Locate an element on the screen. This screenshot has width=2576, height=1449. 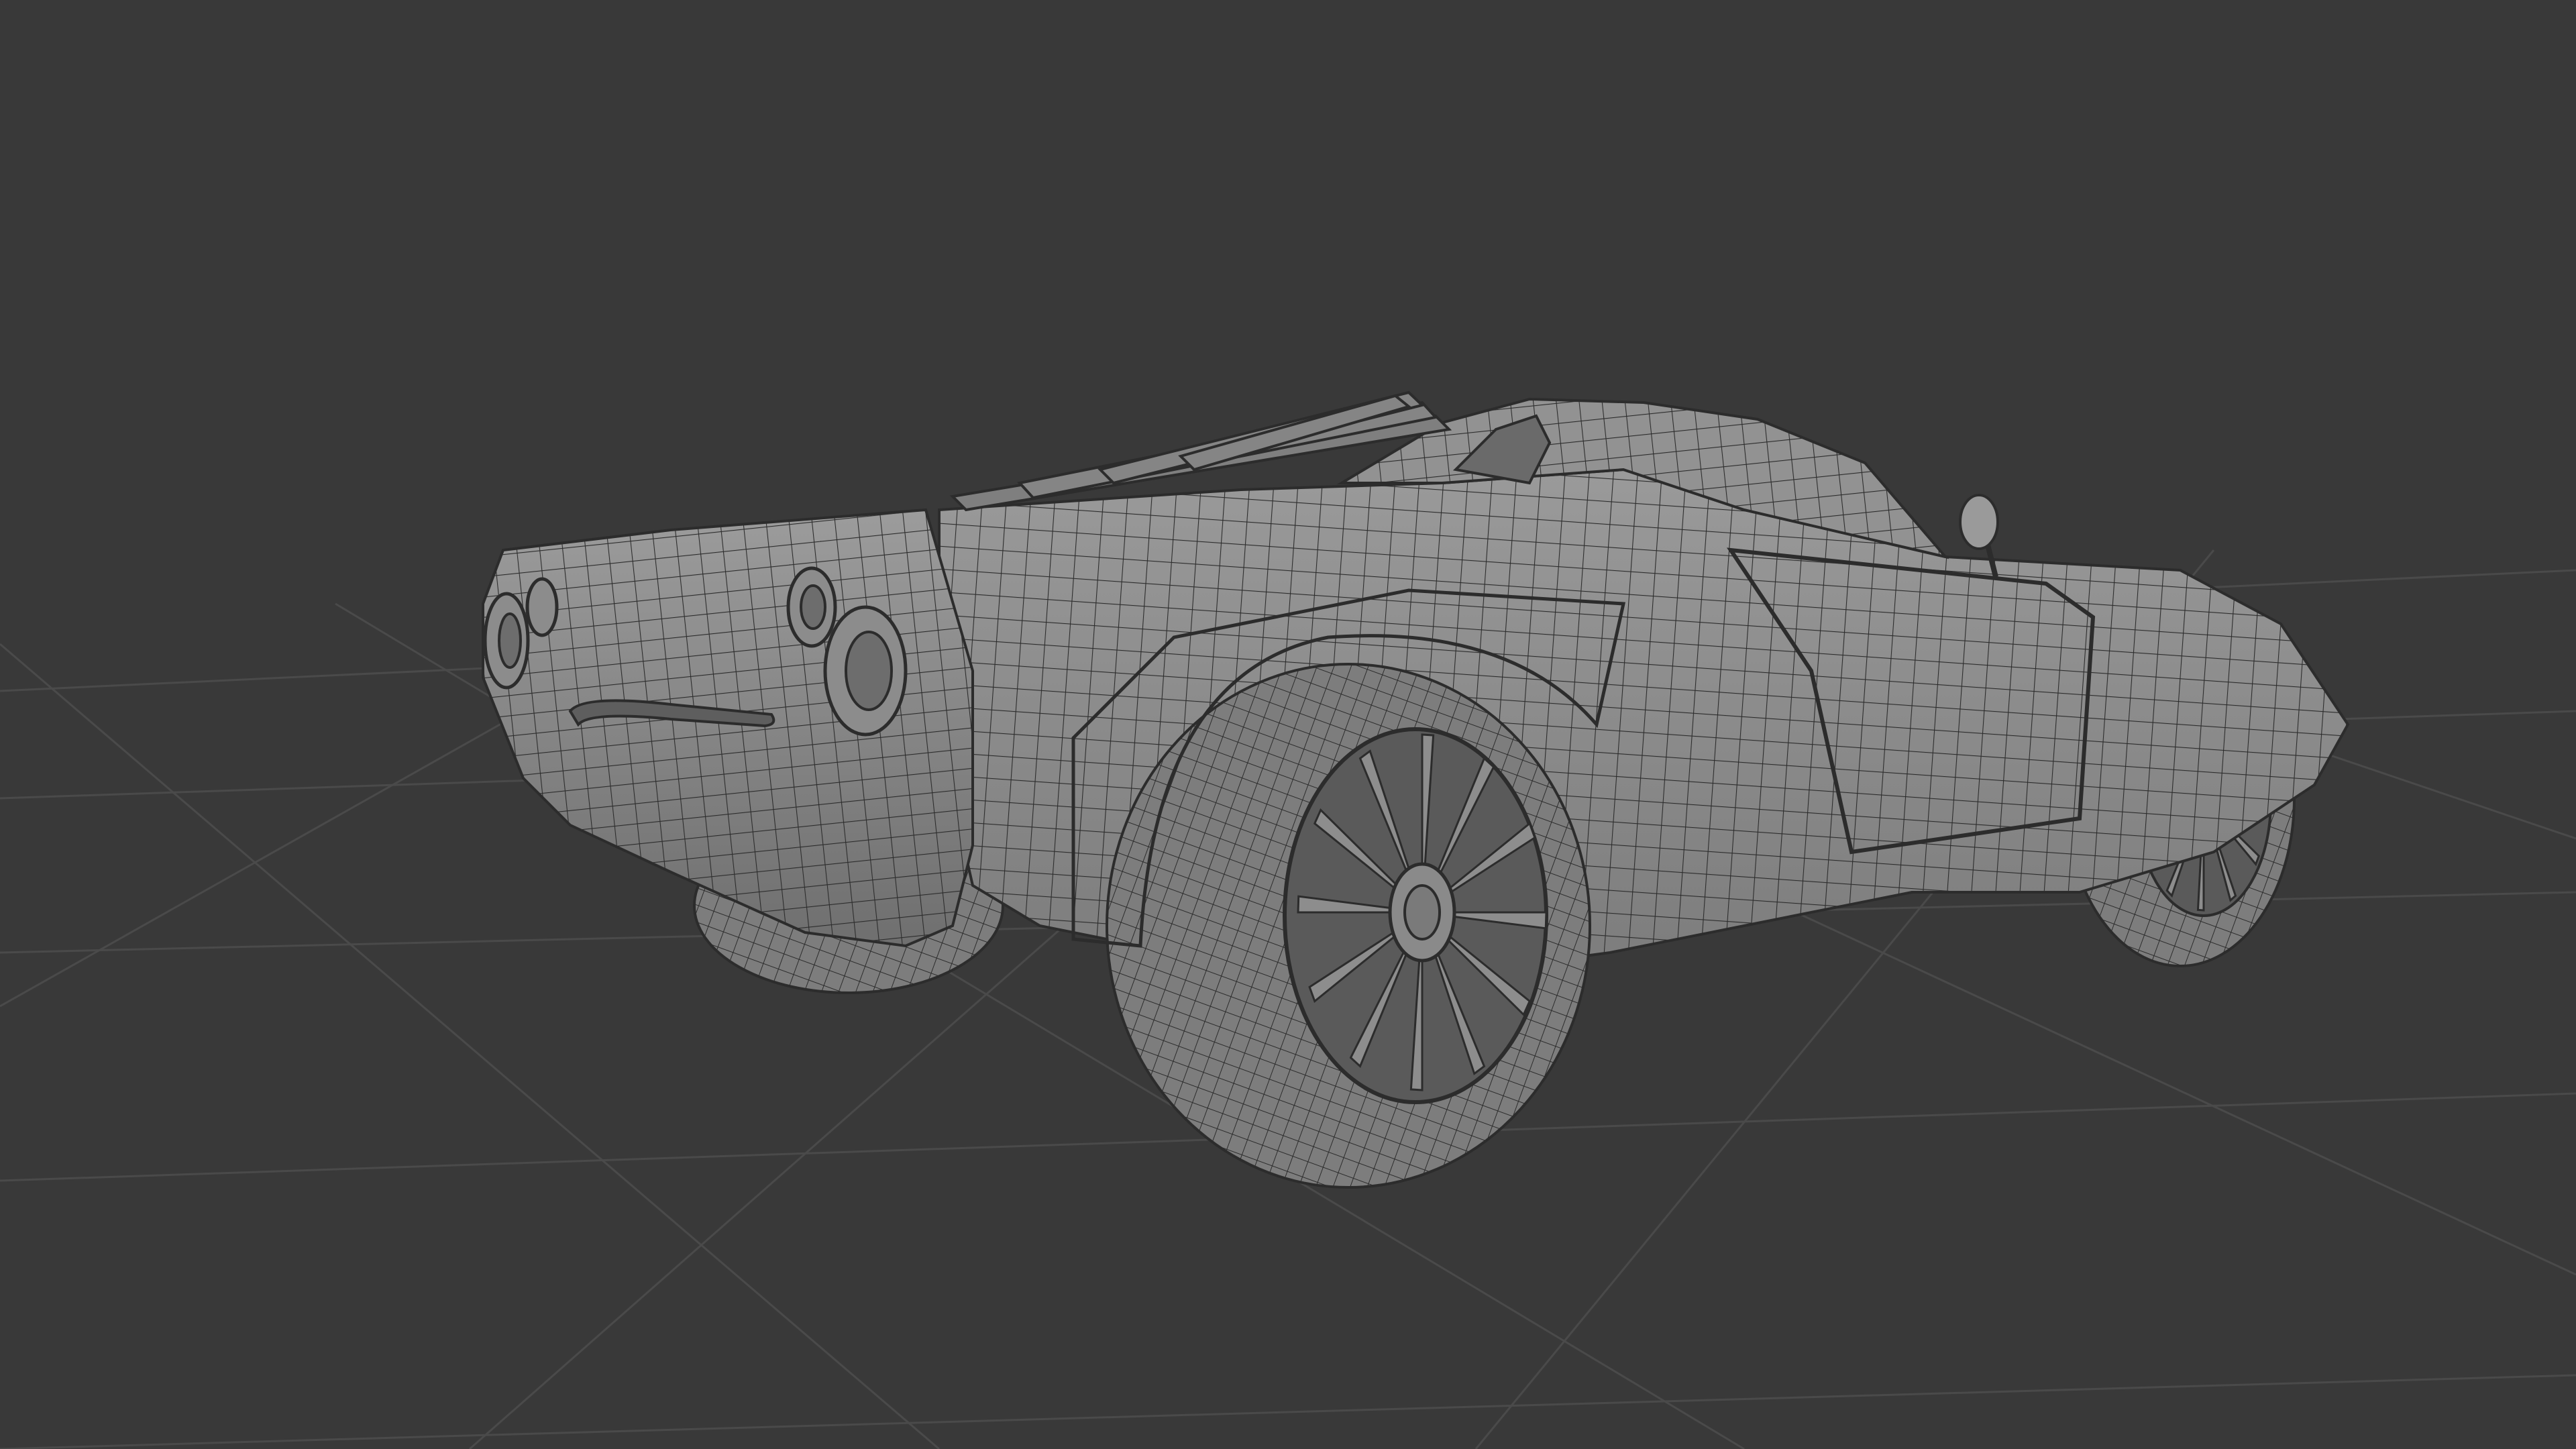
rear-right-wheel is located at coordinates (1348, 926).